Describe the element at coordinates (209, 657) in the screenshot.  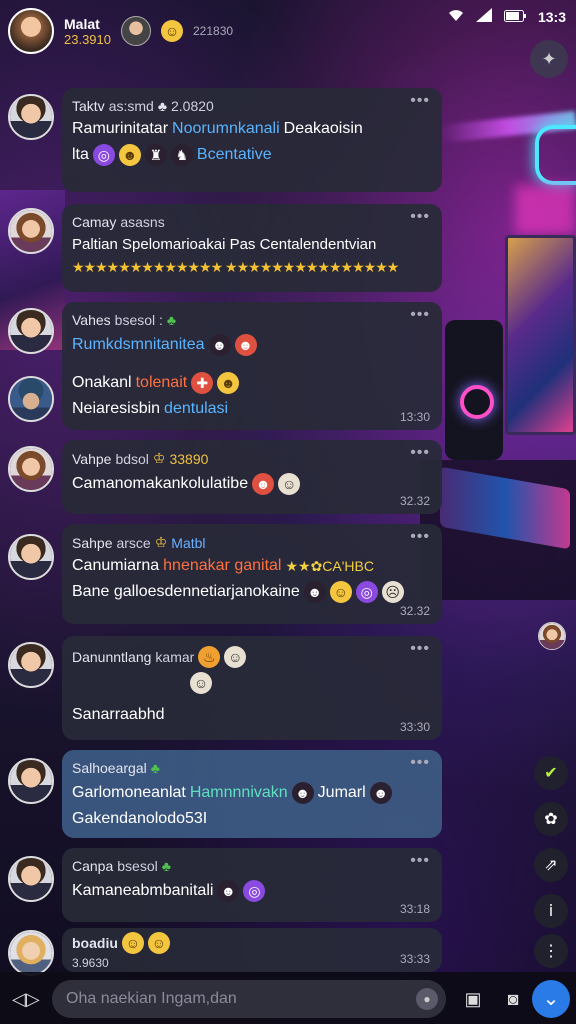
I see `fire-emoji-icon: ♨` at that location.